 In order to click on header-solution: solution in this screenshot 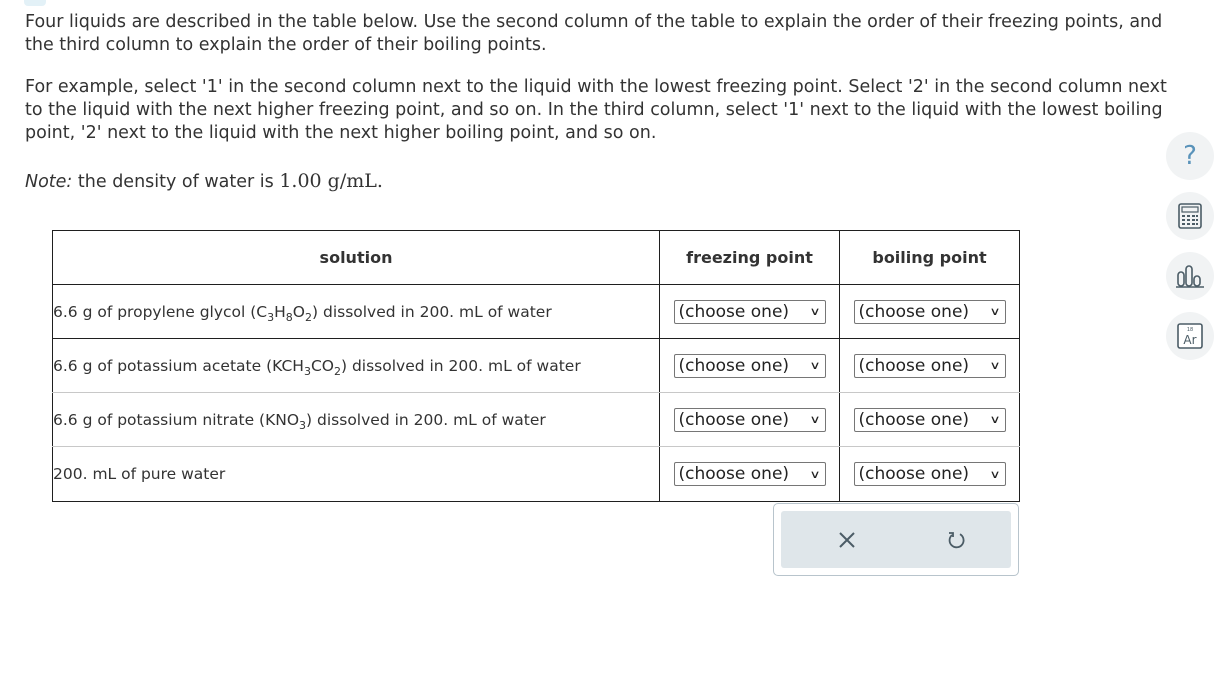, I will do `click(356, 257)`.